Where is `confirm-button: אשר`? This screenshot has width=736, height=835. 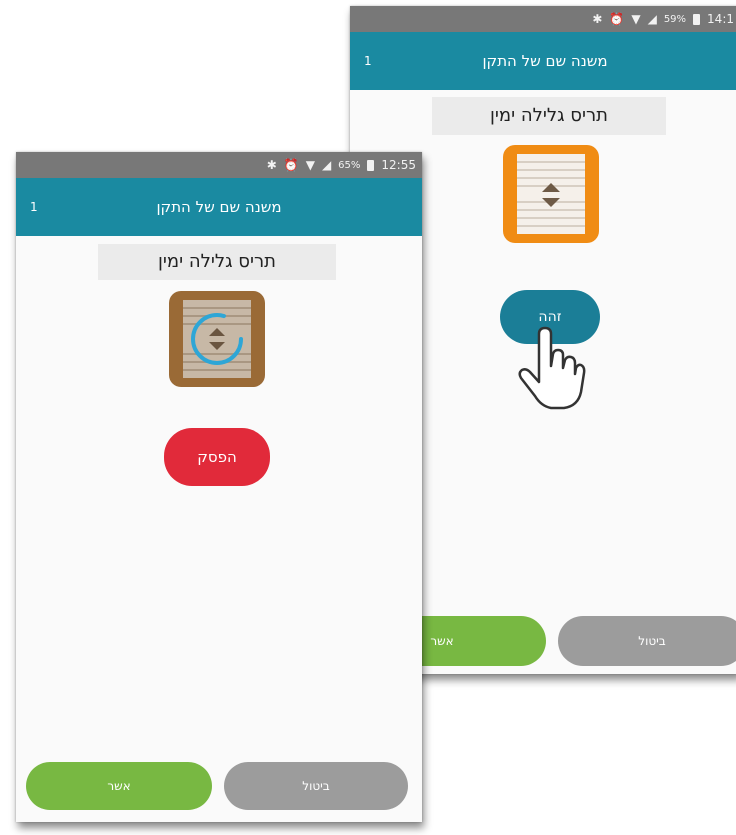
confirm-button: אשר is located at coordinates (119, 786).